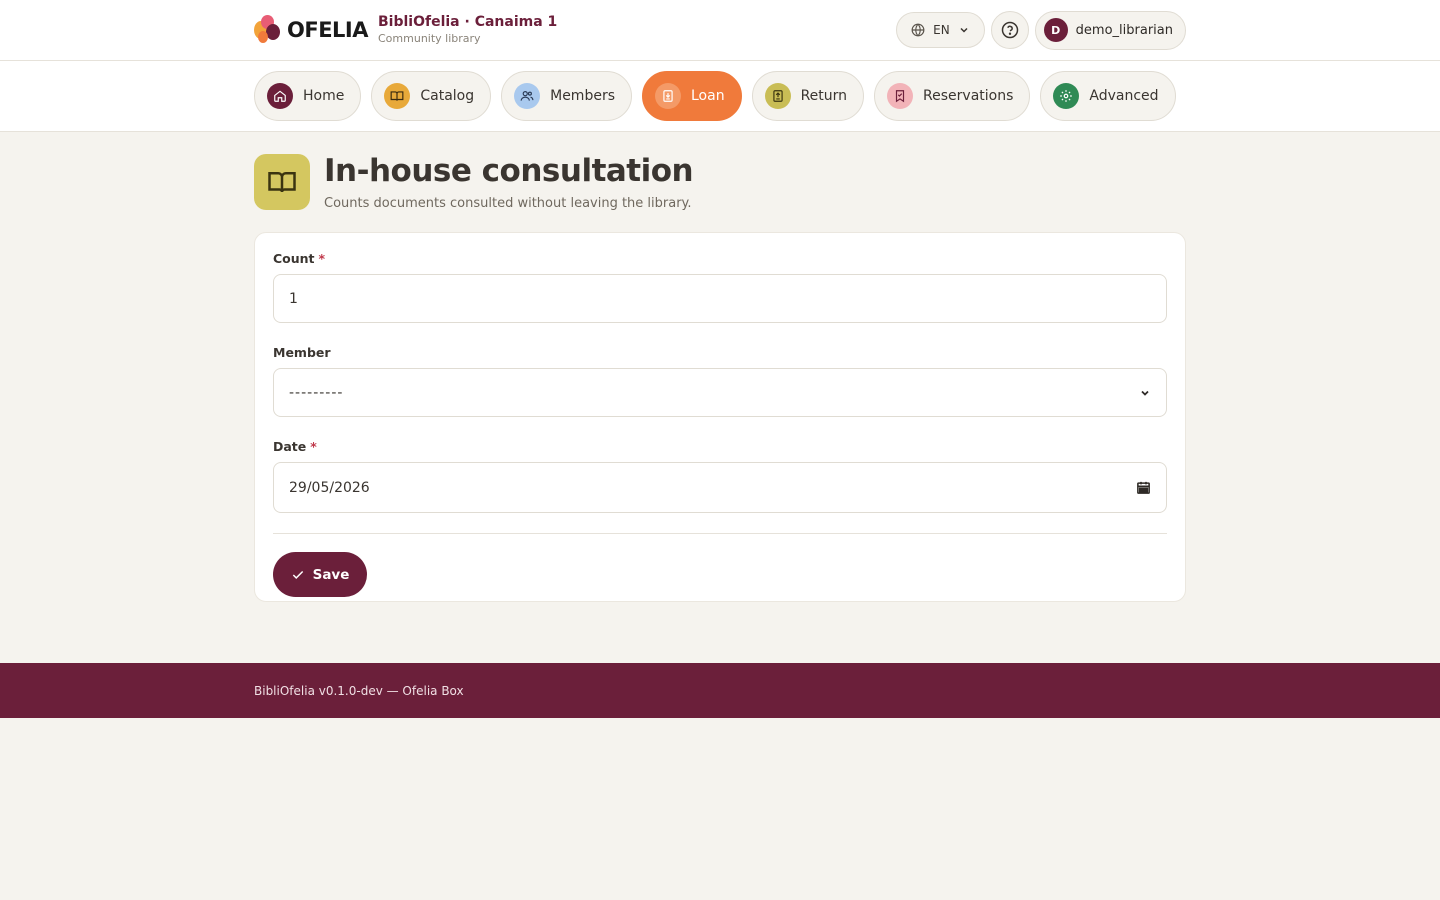 This screenshot has width=1440, height=900. I want to click on home-icon, so click(280, 96).